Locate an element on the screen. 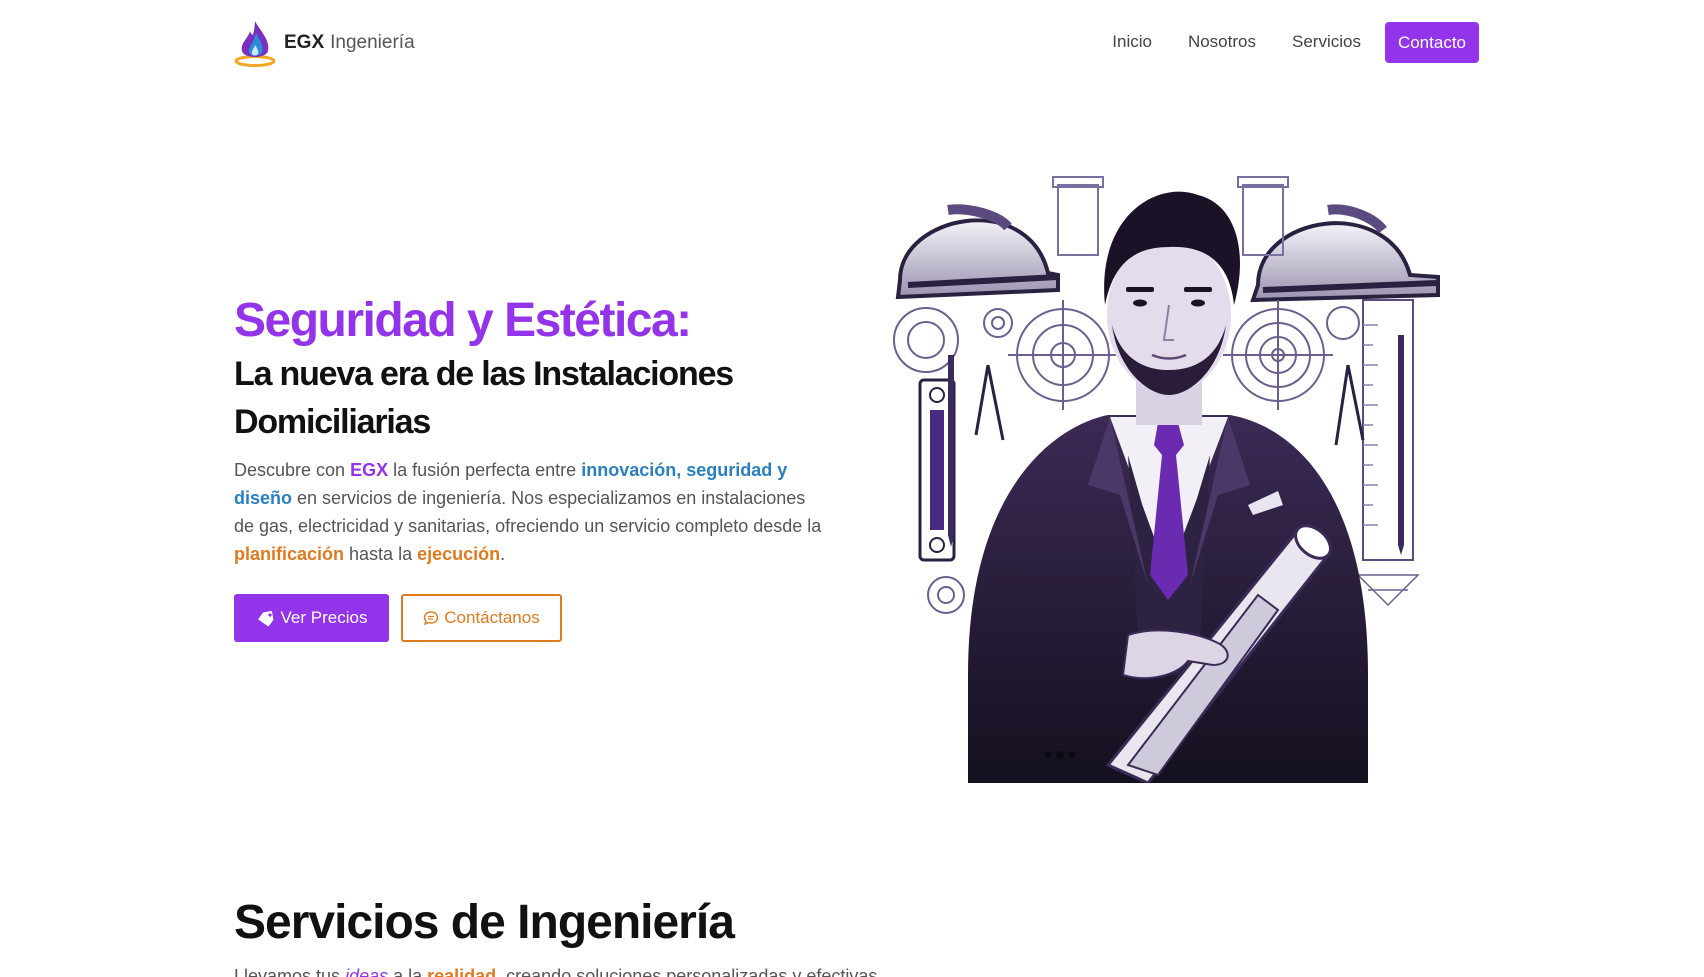 The image size is (1704, 977). contactanos-label: Contáctanos is located at coordinates (492, 617).